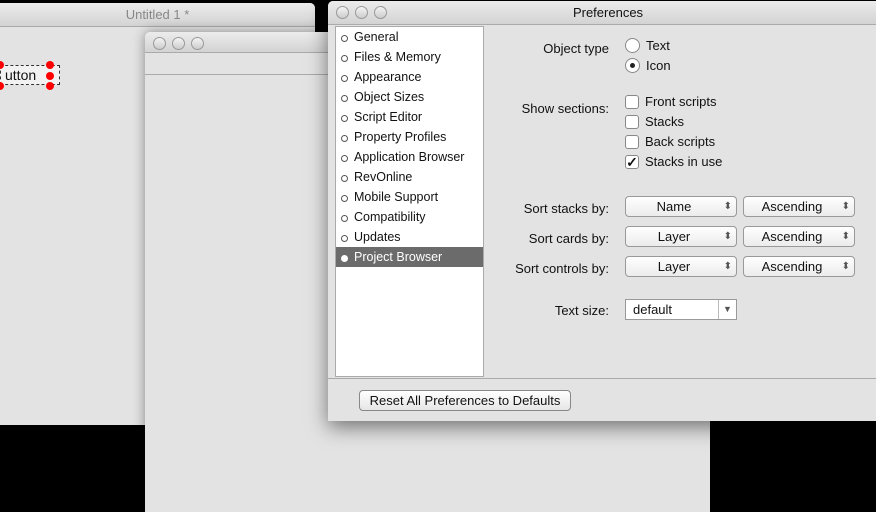 The width and height of the screenshot is (876, 512). I want to click on object-type-label: Object type, so click(576, 48).